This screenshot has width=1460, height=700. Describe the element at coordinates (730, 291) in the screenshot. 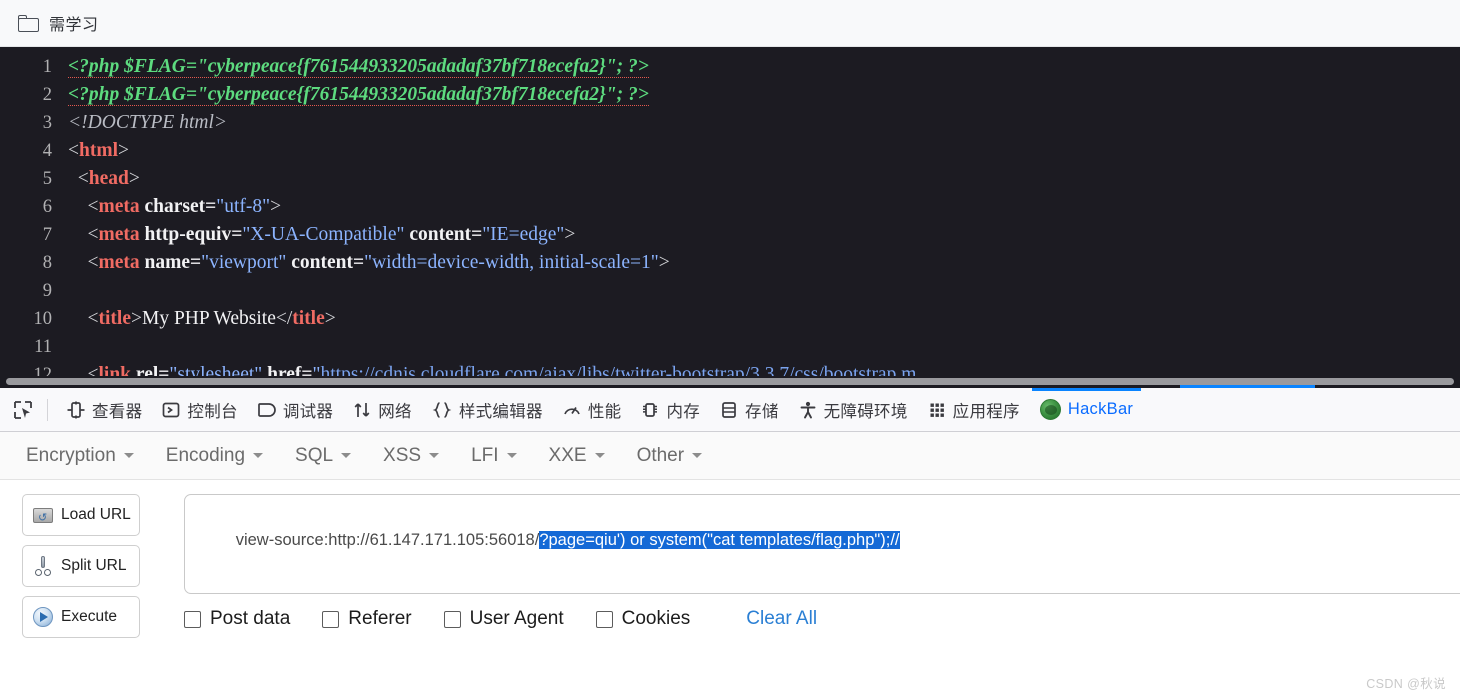

I see `code-line: 9` at that location.